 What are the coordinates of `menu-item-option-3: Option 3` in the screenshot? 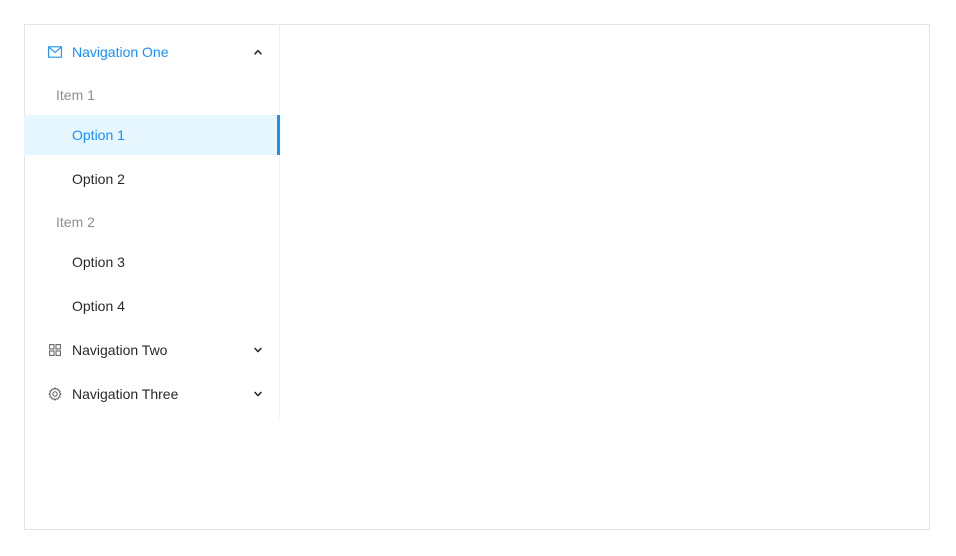 It's located at (151, 262).